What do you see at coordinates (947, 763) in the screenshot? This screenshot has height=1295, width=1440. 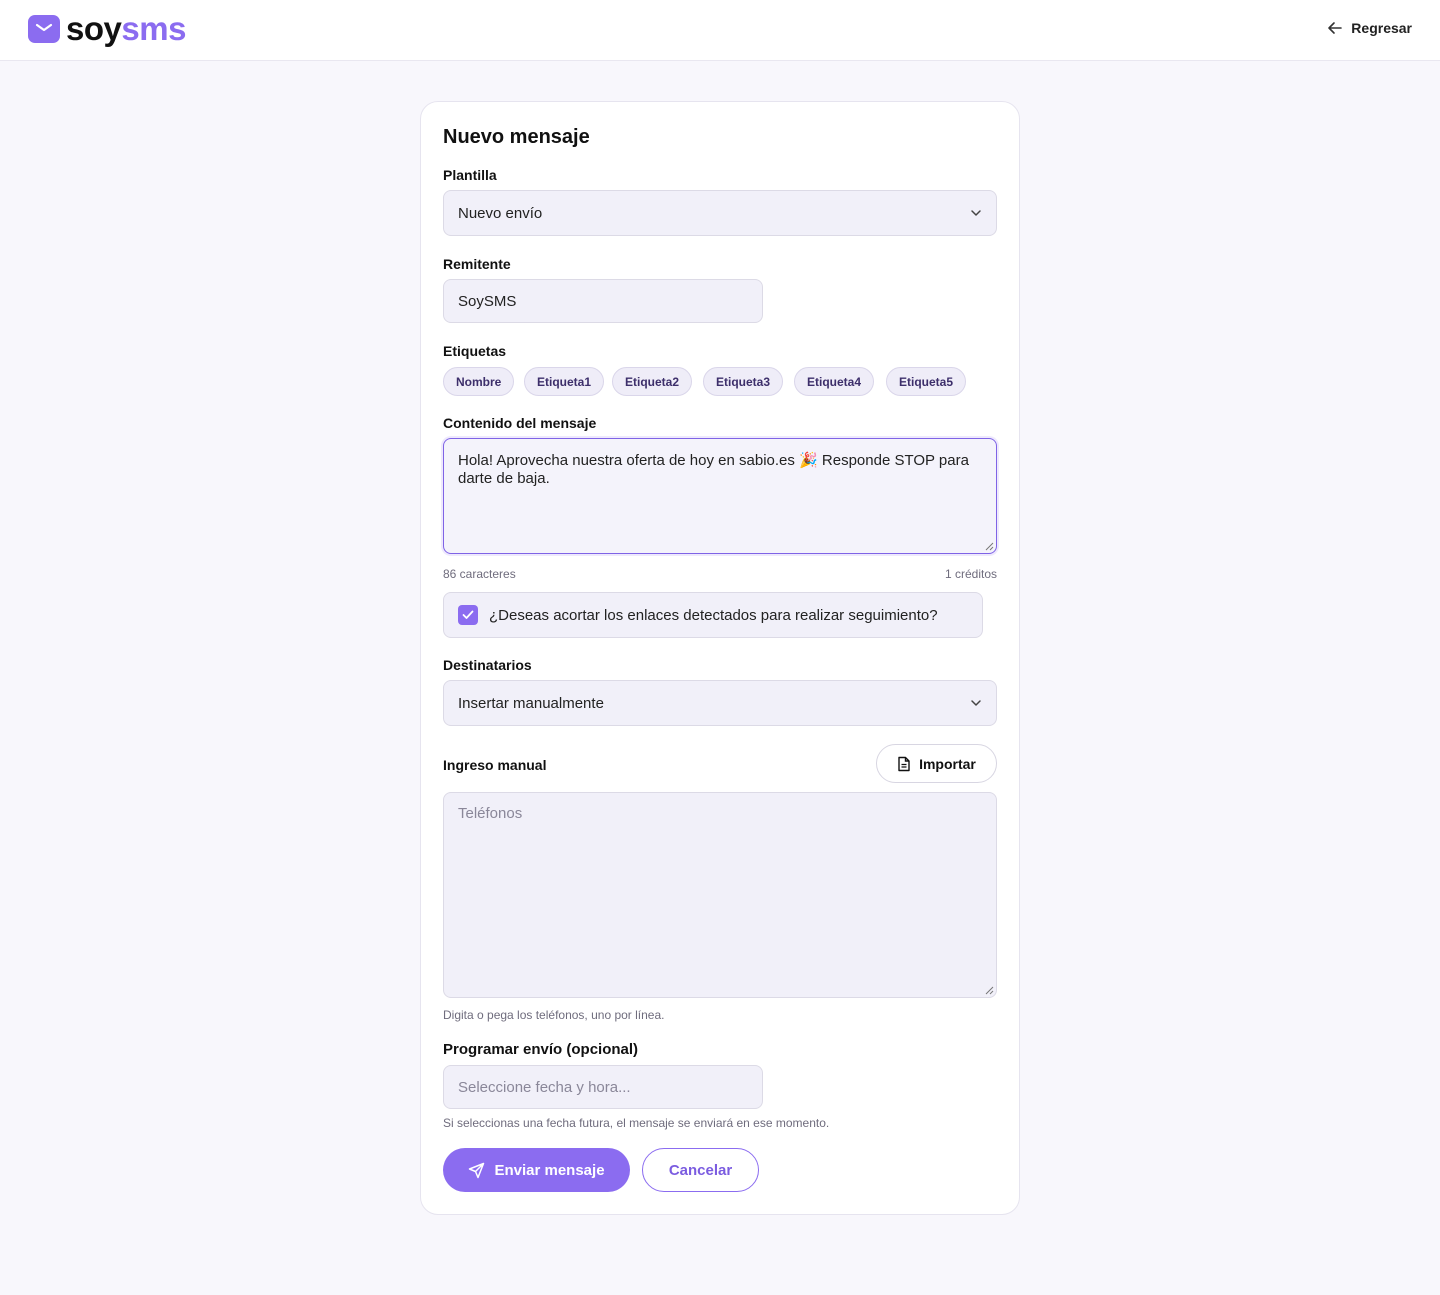 I see `import-label: Importar` at bounding box center [947, 763].